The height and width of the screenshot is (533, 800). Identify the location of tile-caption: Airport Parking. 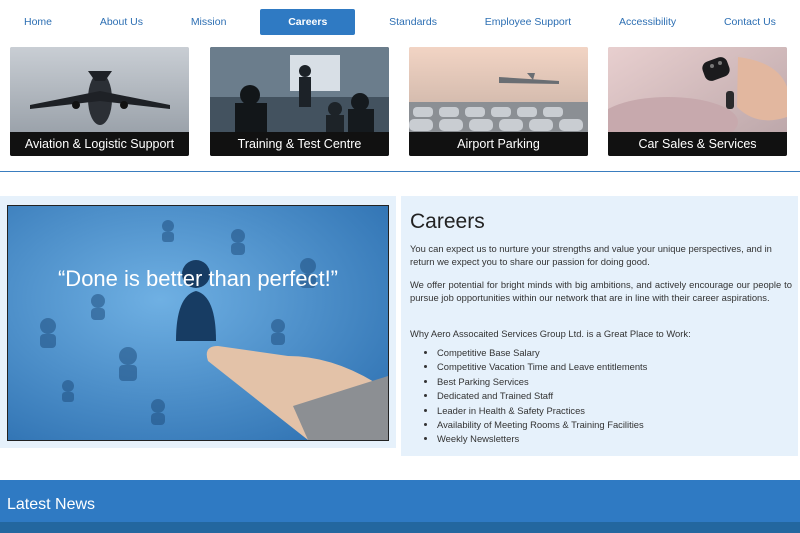
(498, 144).